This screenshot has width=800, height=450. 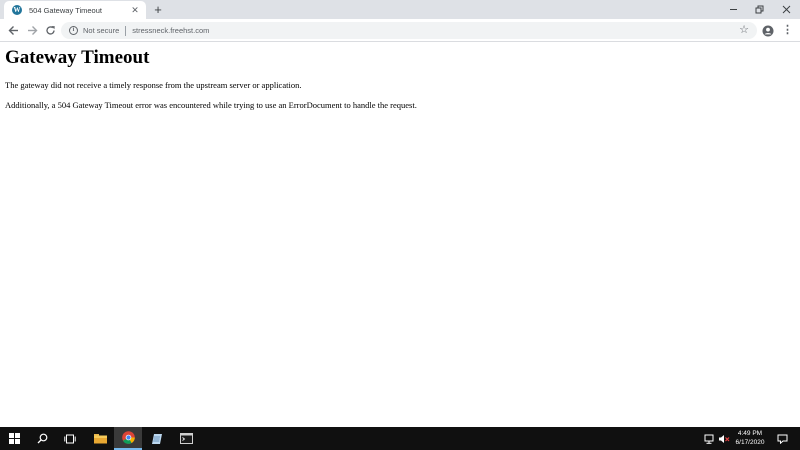 I want to click on browser-toolbar: i Not secure stressneck.freehst.com, so click(x=400, y=30).